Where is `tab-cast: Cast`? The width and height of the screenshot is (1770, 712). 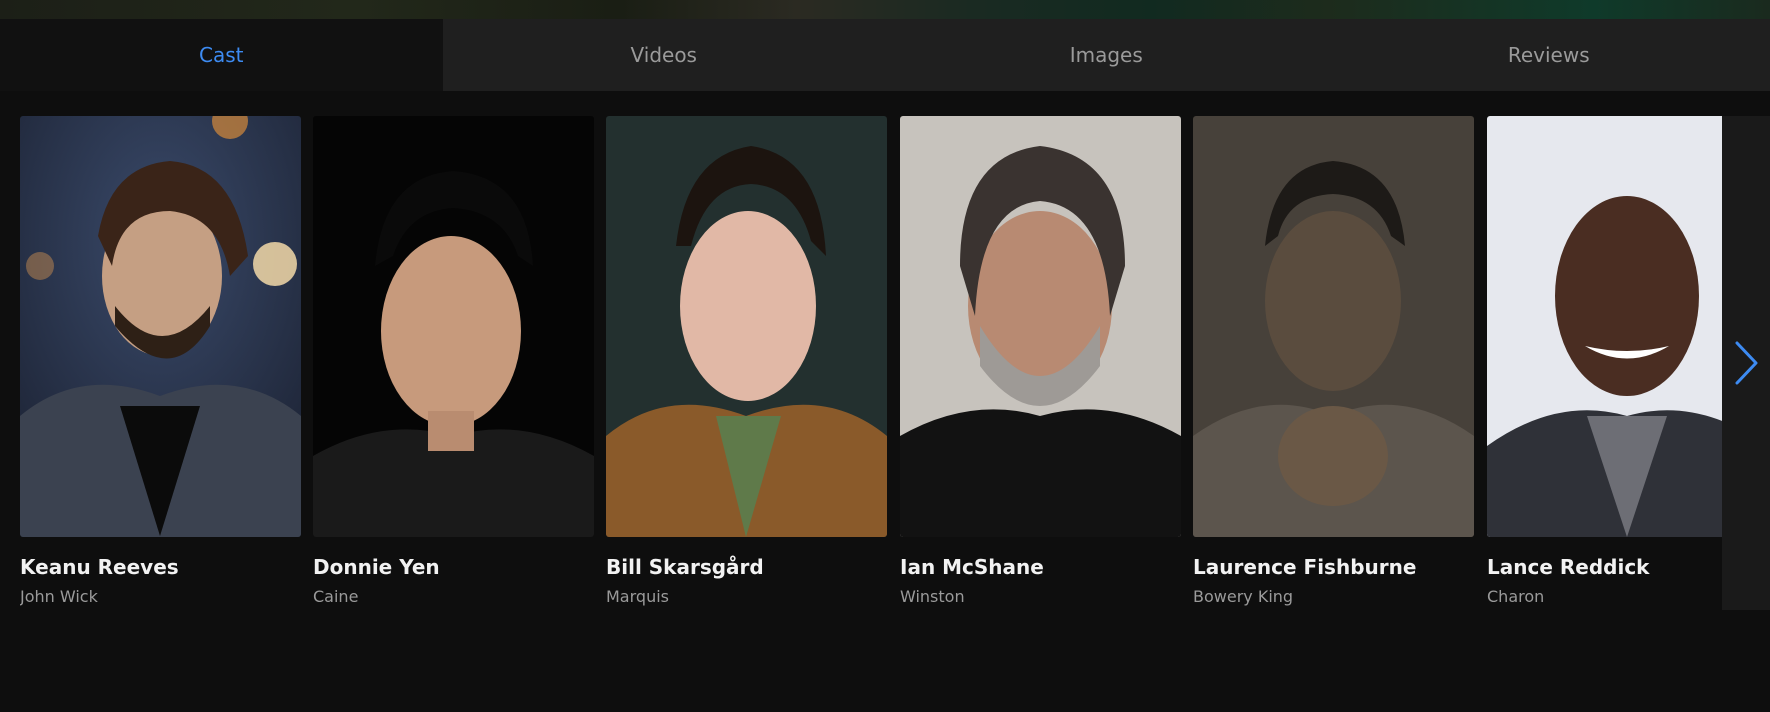 tab-cast: Cast is located at coordinates (221, 55).